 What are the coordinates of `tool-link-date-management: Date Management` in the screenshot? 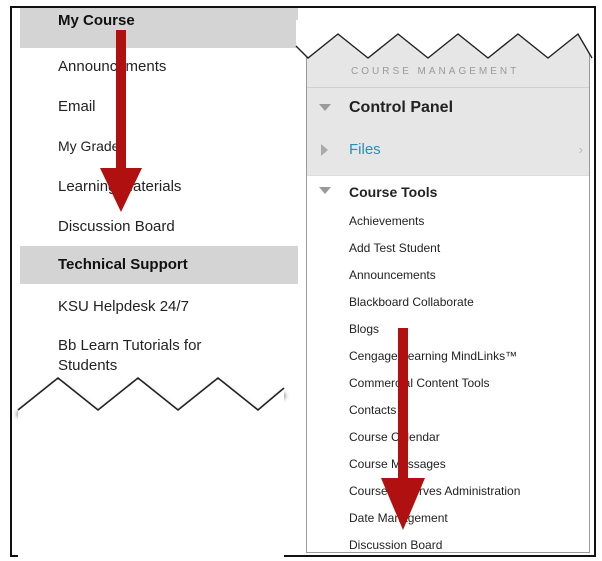 It's located at (434, 523).